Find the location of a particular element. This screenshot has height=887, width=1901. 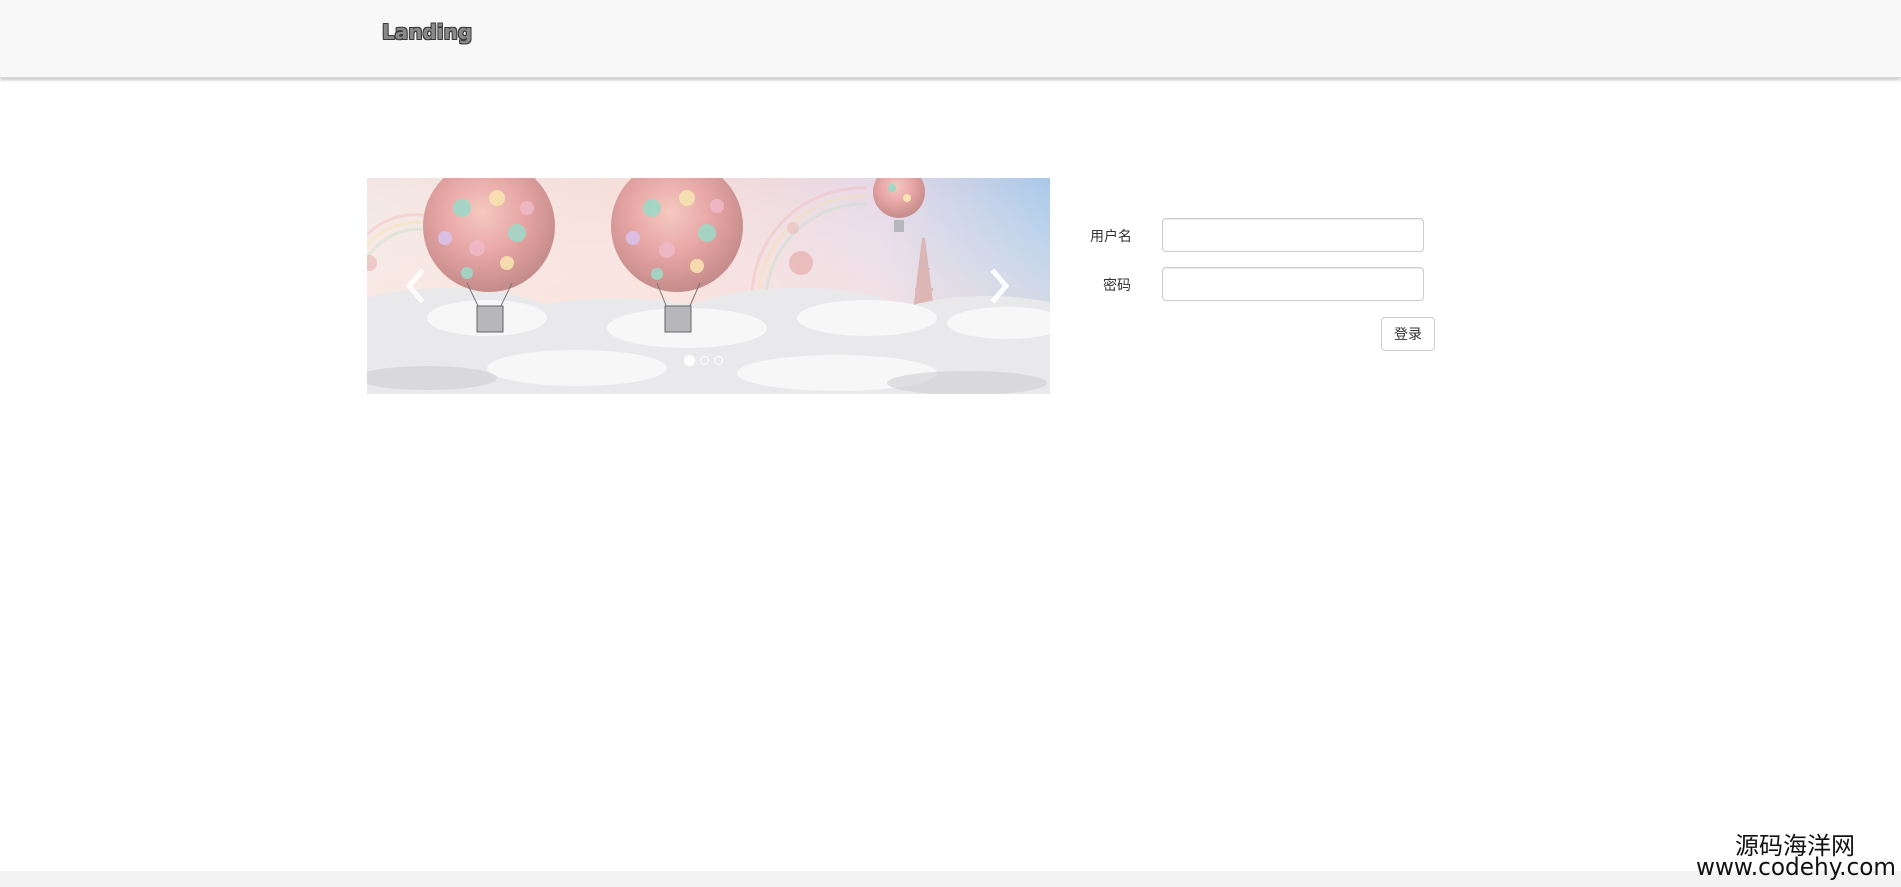

chevron-right-icon is located at coordinates (1000, 286).